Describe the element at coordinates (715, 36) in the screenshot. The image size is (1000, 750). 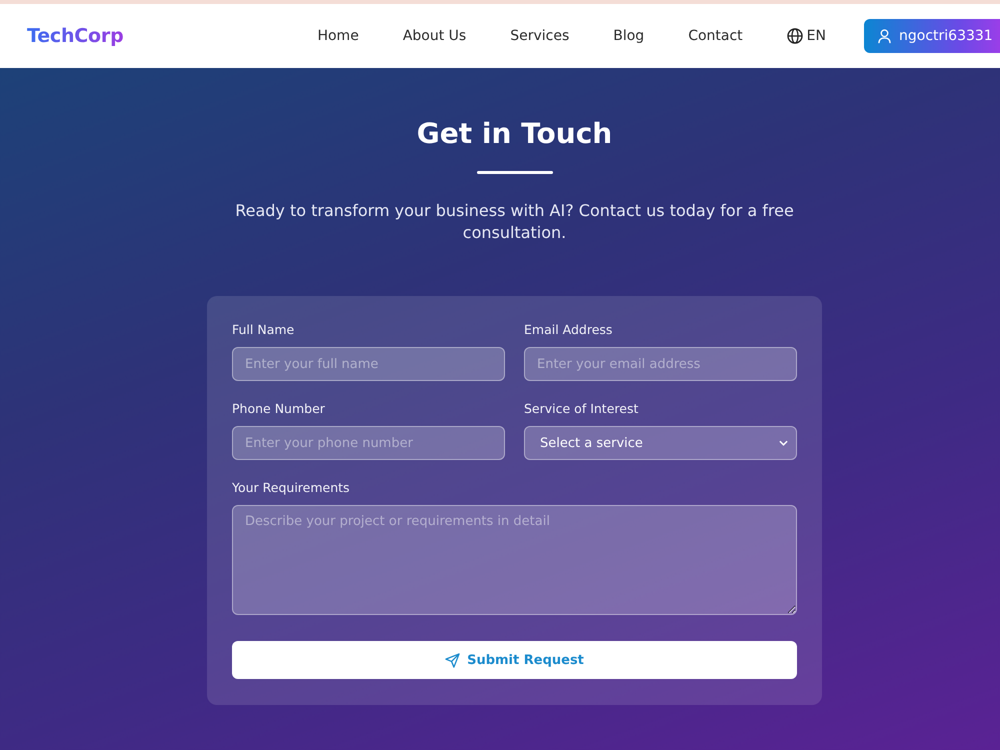
I see `nav-link: Contact` at that location.